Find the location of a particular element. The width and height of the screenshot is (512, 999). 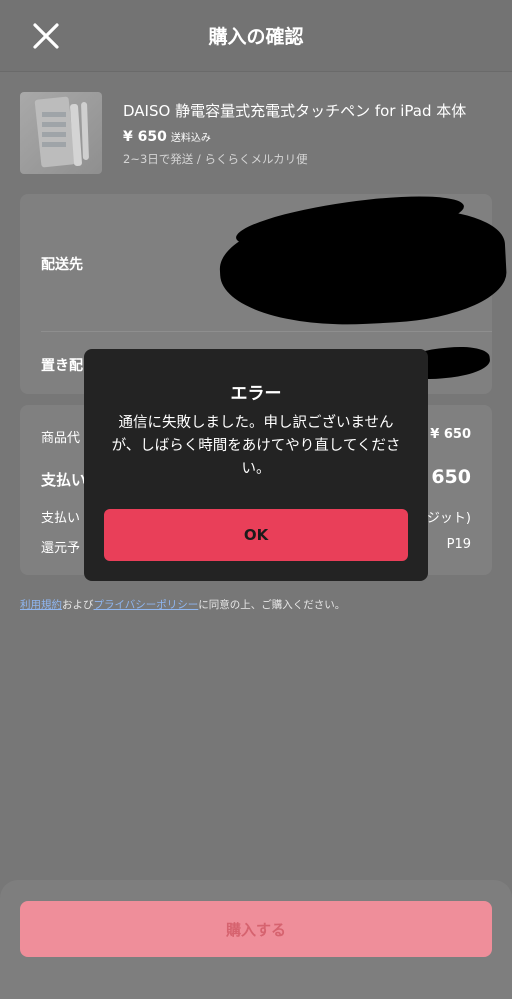

item-price-value: ¥ 650 is located at coordinates (450, 434).